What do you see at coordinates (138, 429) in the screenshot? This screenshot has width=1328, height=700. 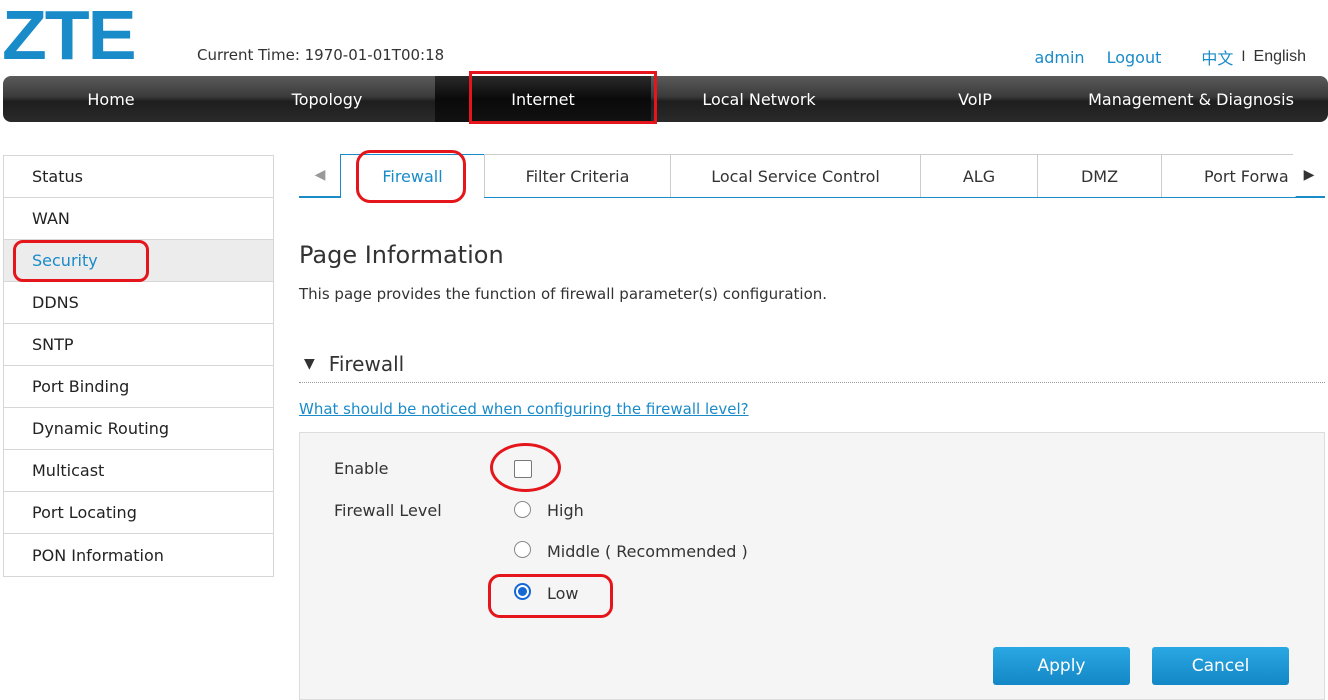 I see `sidebar-item-dynamic-routing: Dynamic Routing` at bounding box center [138, 429].